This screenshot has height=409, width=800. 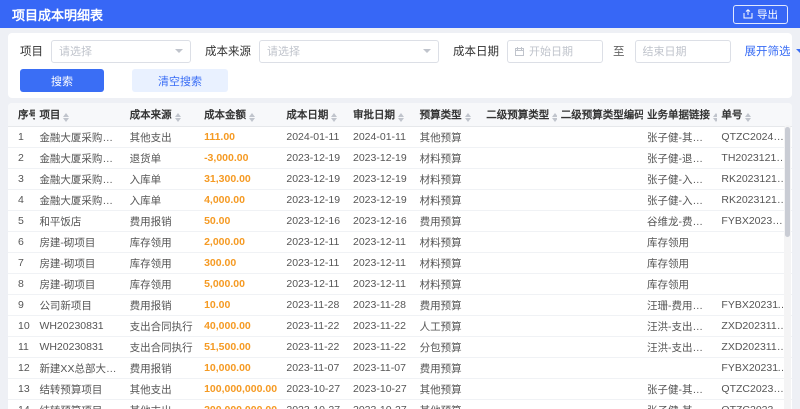 I want to click on column-header: 审批日期, so click(x=382, y=115).